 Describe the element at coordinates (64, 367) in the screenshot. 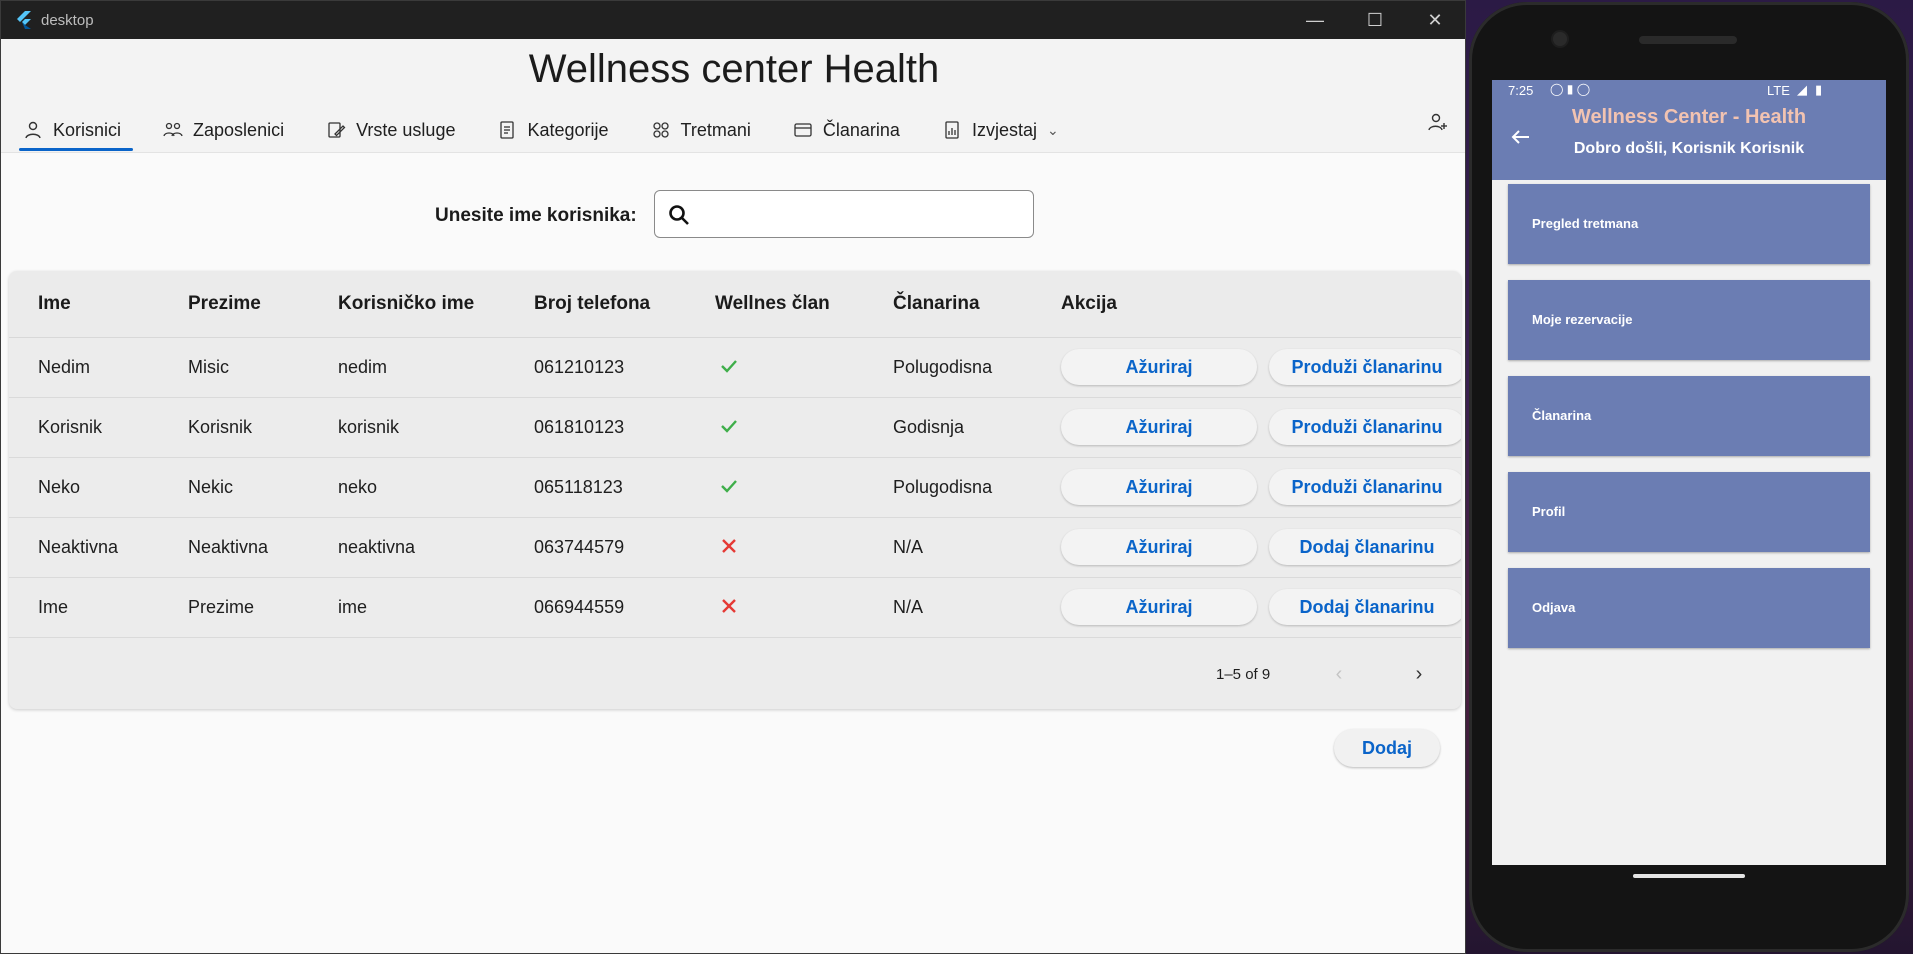

I see `table-cell-ime: Nedim` at that location.